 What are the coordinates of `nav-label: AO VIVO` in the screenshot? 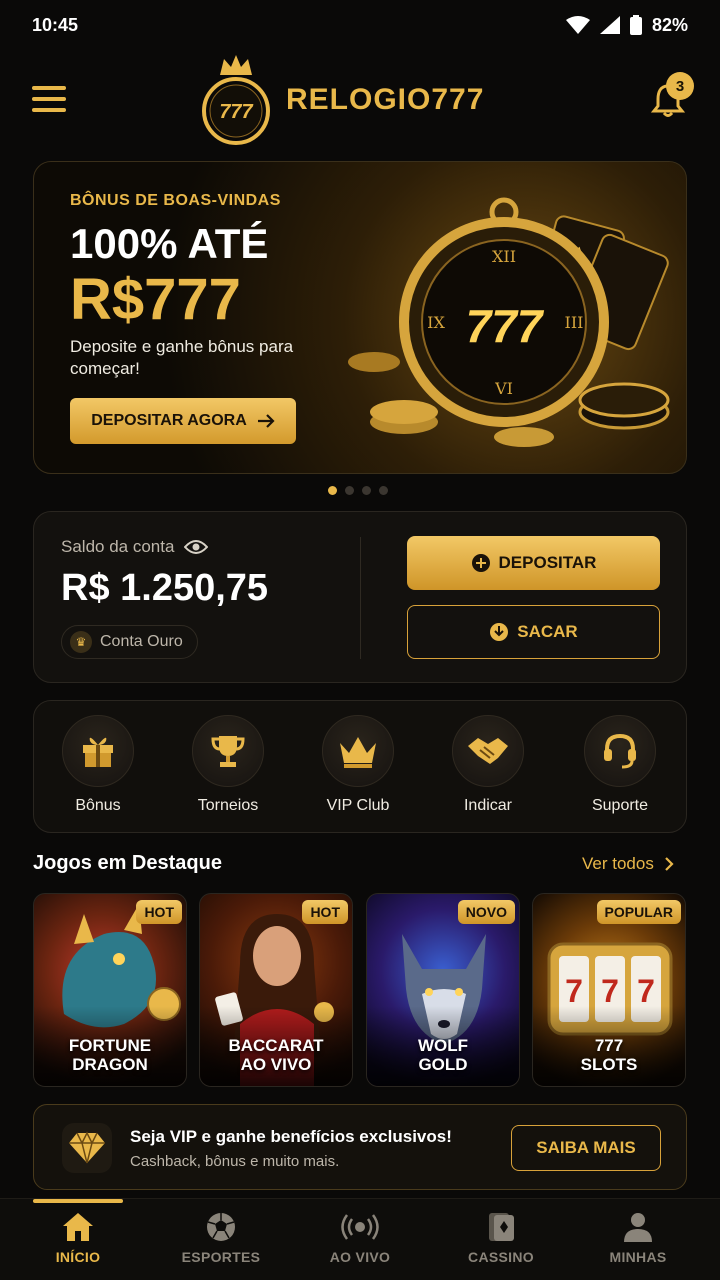 It's located at (360, 1257).